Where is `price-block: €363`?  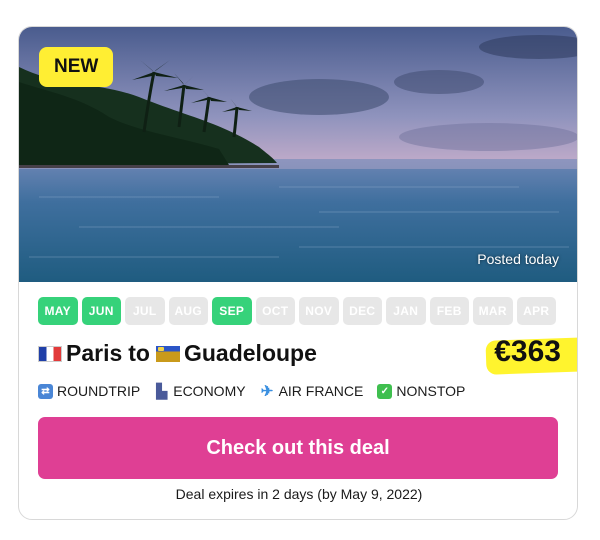 price-block: €363 is located at coordinates (531, 355).